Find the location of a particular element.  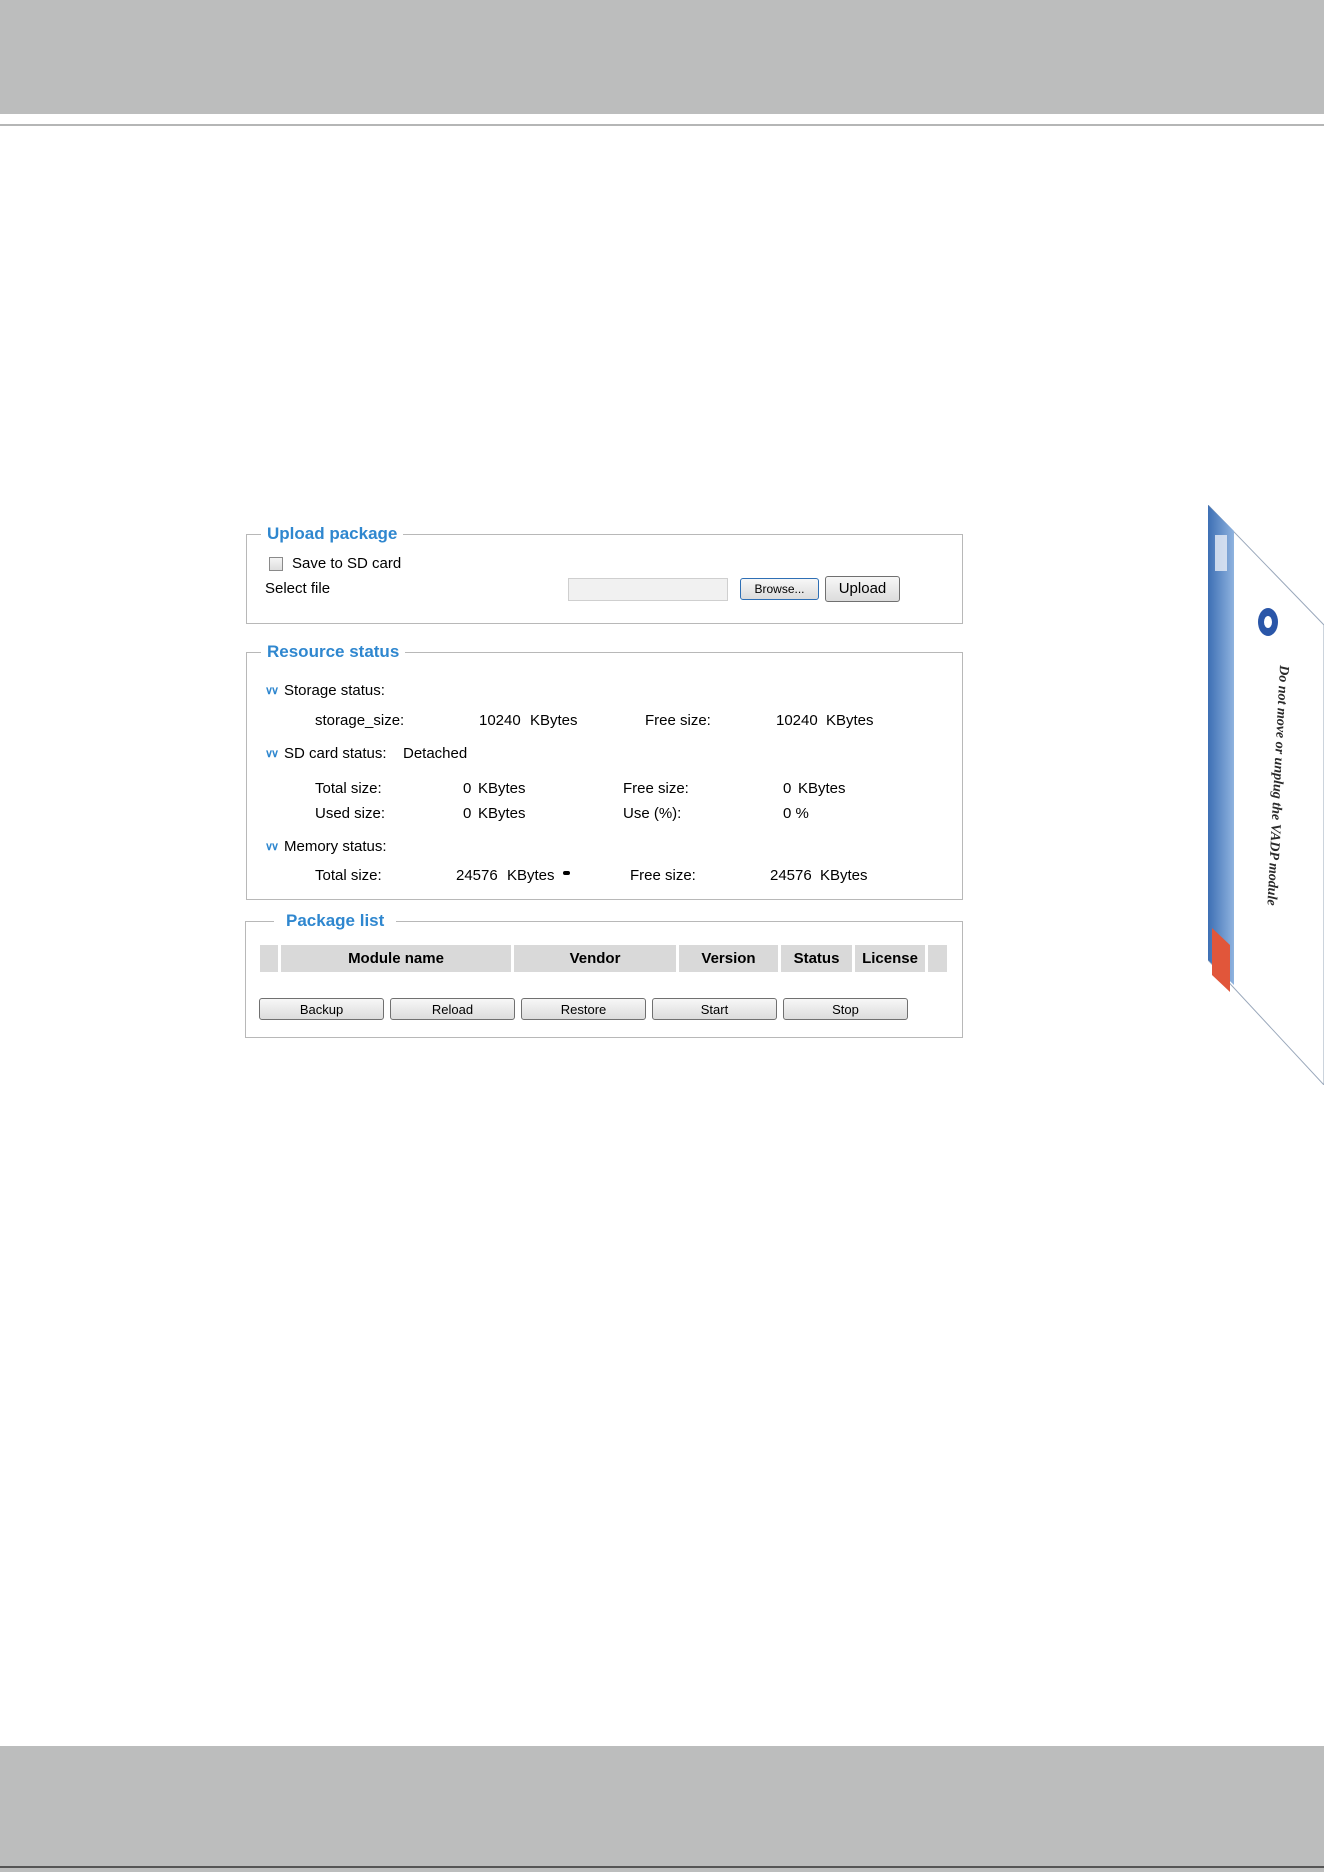

page-footer-band is located at coordinates (662, 1809).